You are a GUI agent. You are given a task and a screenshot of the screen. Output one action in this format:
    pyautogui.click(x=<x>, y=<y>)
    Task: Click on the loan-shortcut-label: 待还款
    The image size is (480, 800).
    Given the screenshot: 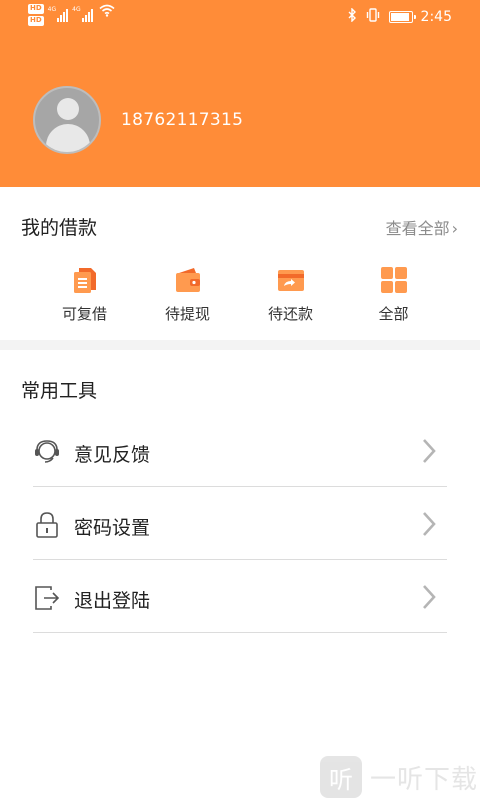 What is the action you would take?
    pyautogui.click(x=290, y=314)
    